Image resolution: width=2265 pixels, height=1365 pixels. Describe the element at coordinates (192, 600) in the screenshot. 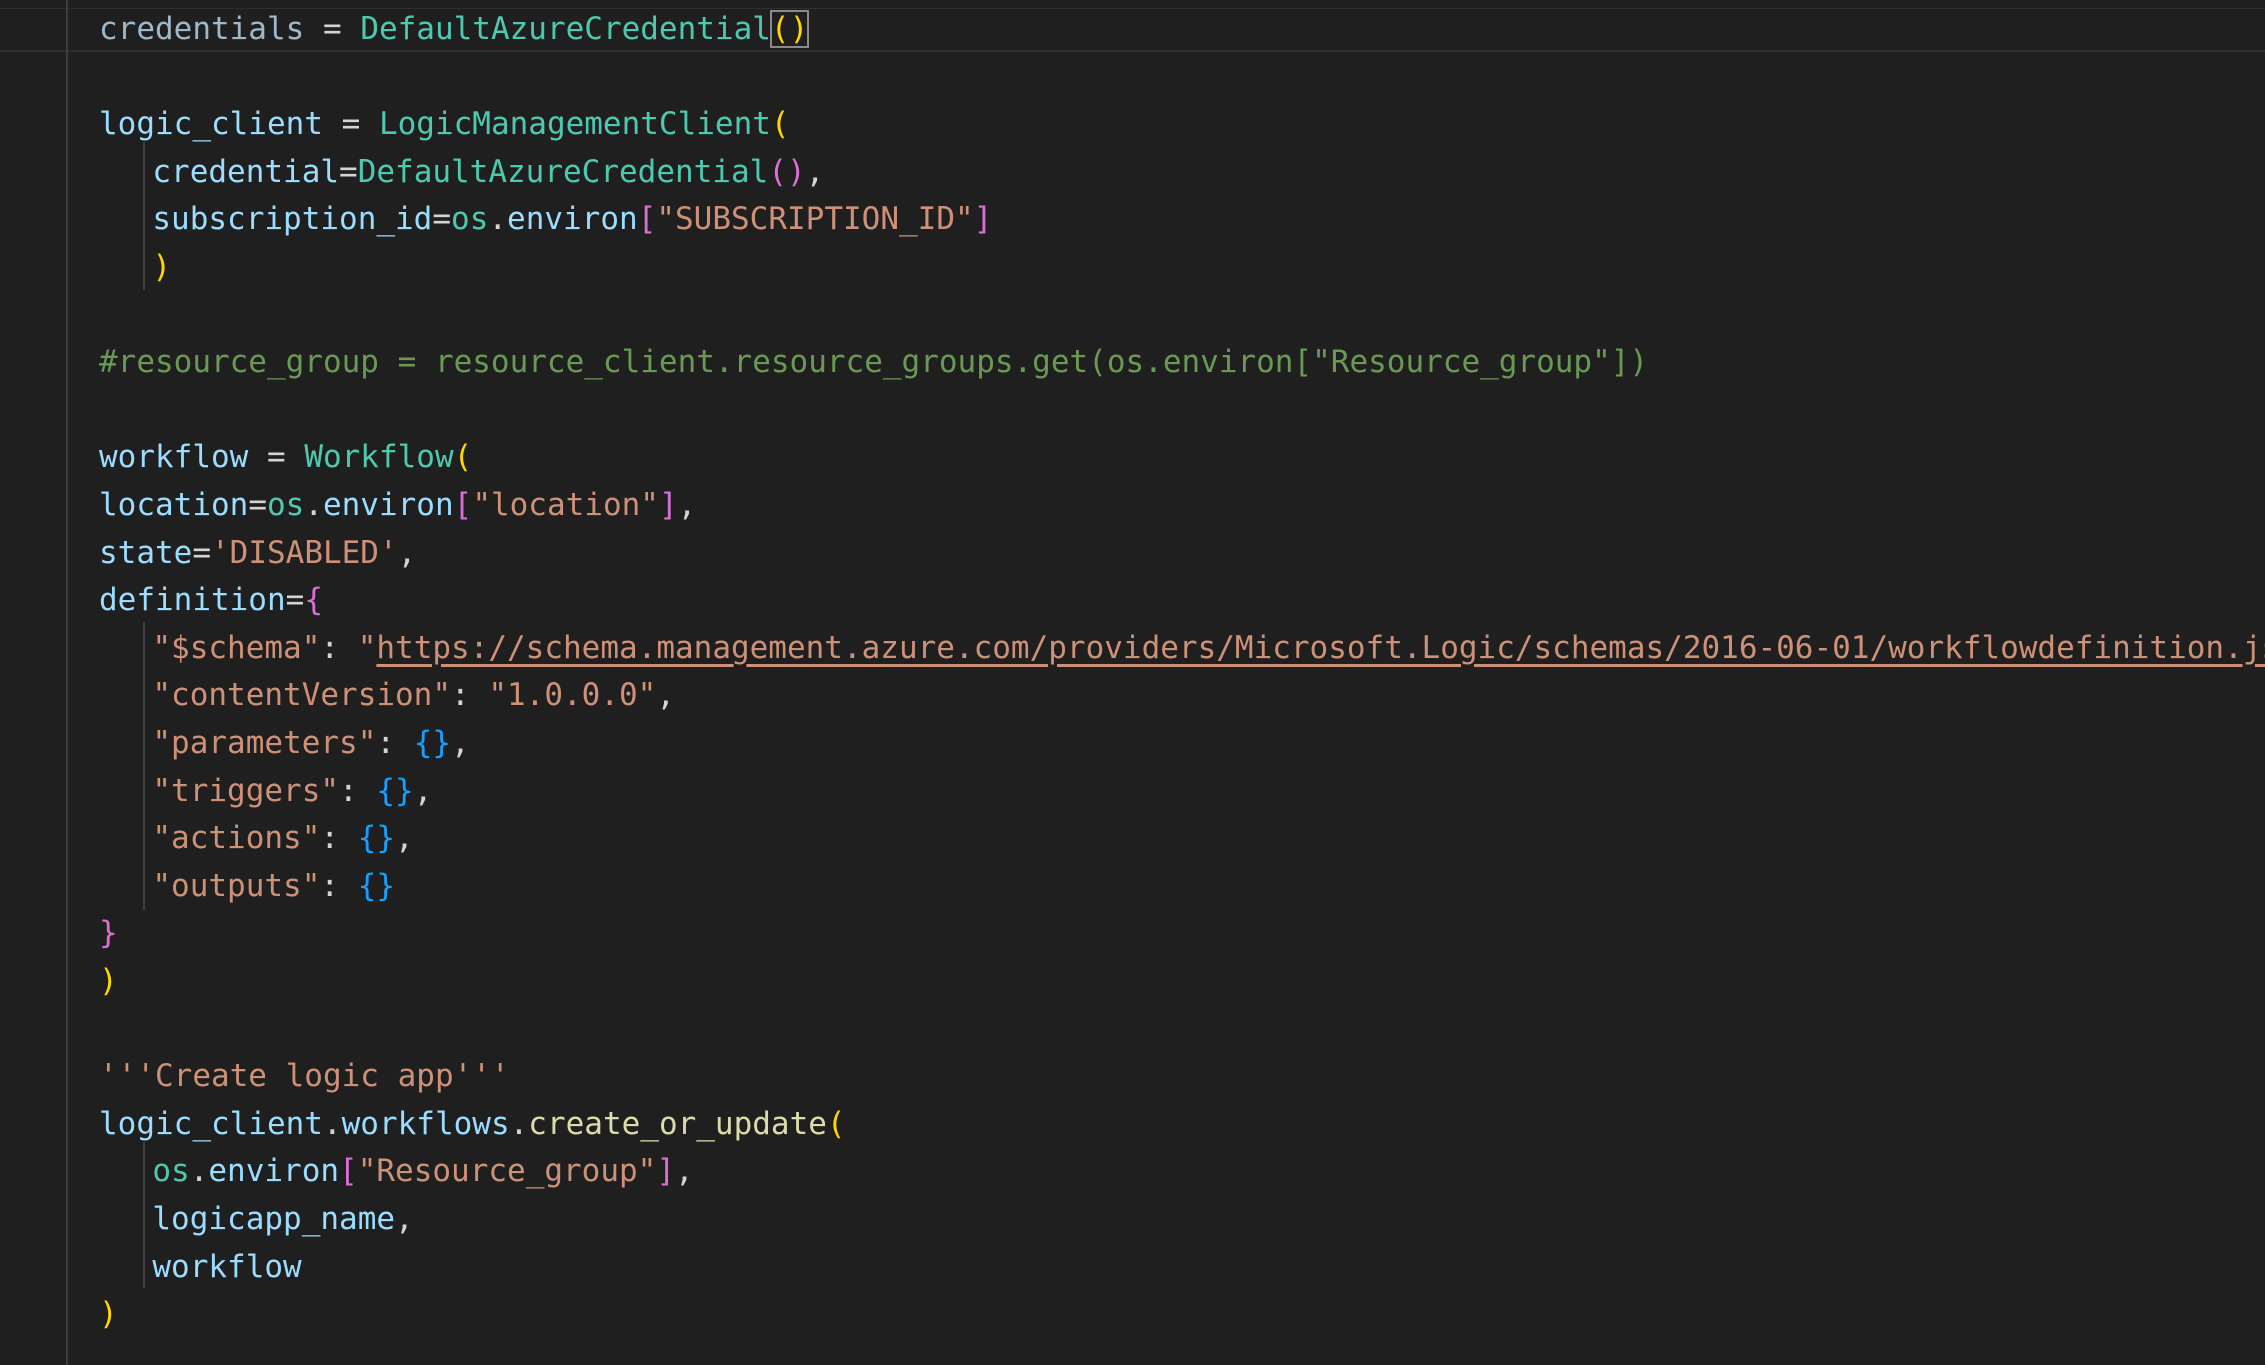

I see `code-token: definition` at that location.